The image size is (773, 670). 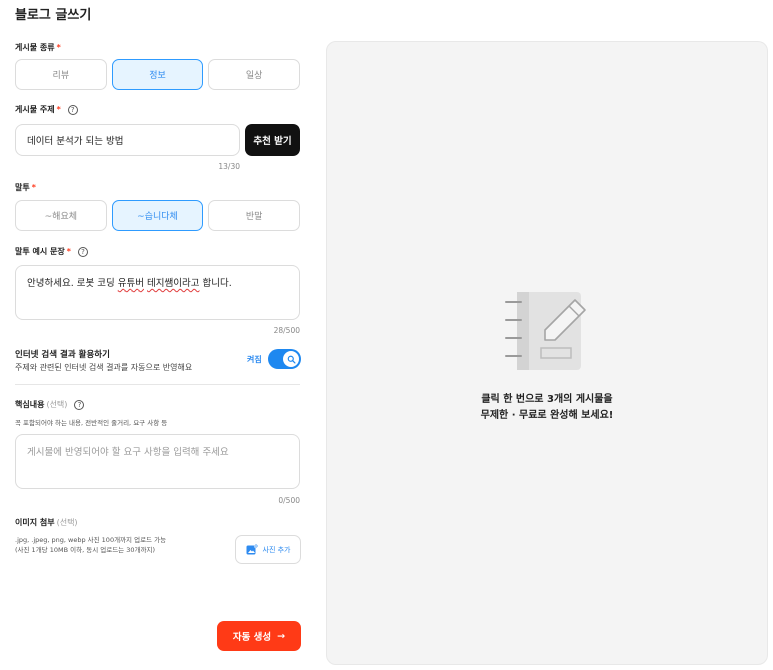 I want to click on toggle-knob, so click(x=291, y=359).